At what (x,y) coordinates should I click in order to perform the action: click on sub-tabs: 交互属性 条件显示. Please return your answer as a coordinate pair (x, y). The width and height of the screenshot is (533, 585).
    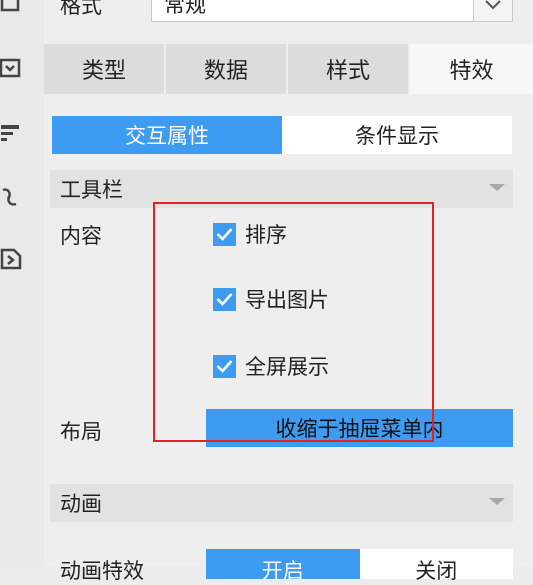
    Looking at the image, I should click on (282, 135).